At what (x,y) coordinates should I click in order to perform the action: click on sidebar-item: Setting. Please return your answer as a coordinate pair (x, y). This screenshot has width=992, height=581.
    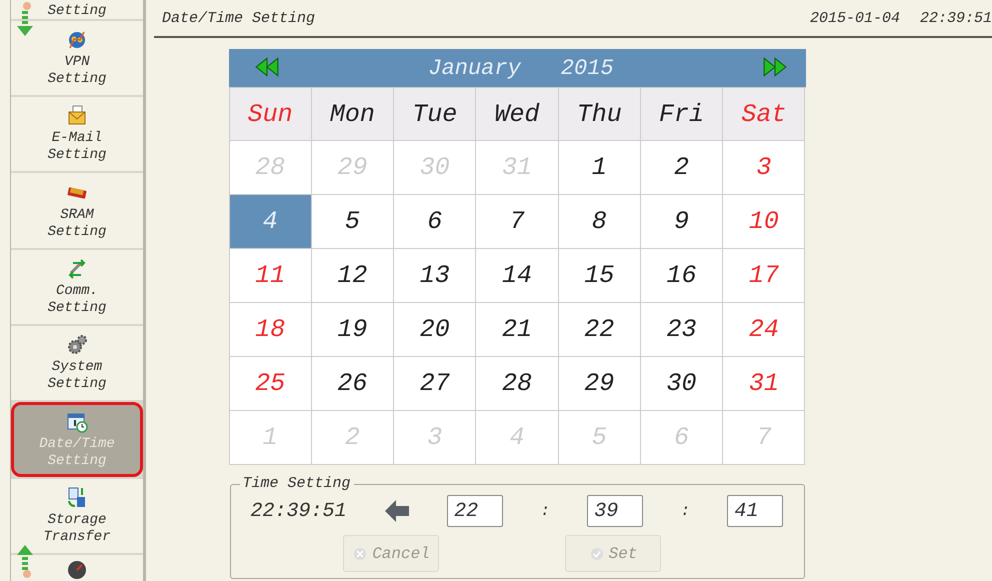
    Looking at the image, I should click on (77, 9).